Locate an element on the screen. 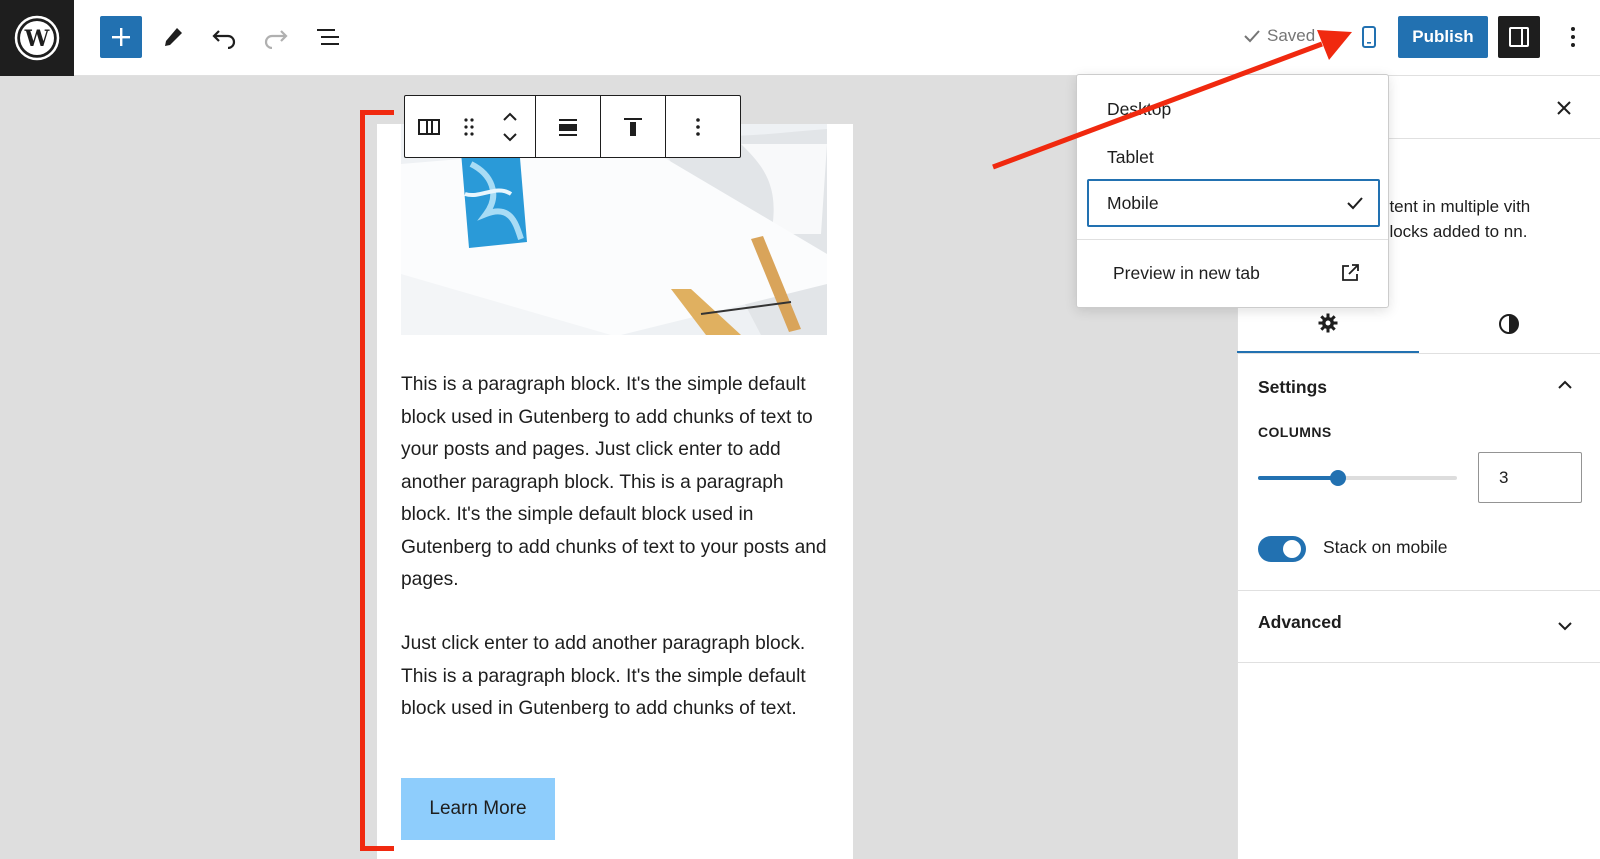  move-buttons is located at coordinates (510, 126).